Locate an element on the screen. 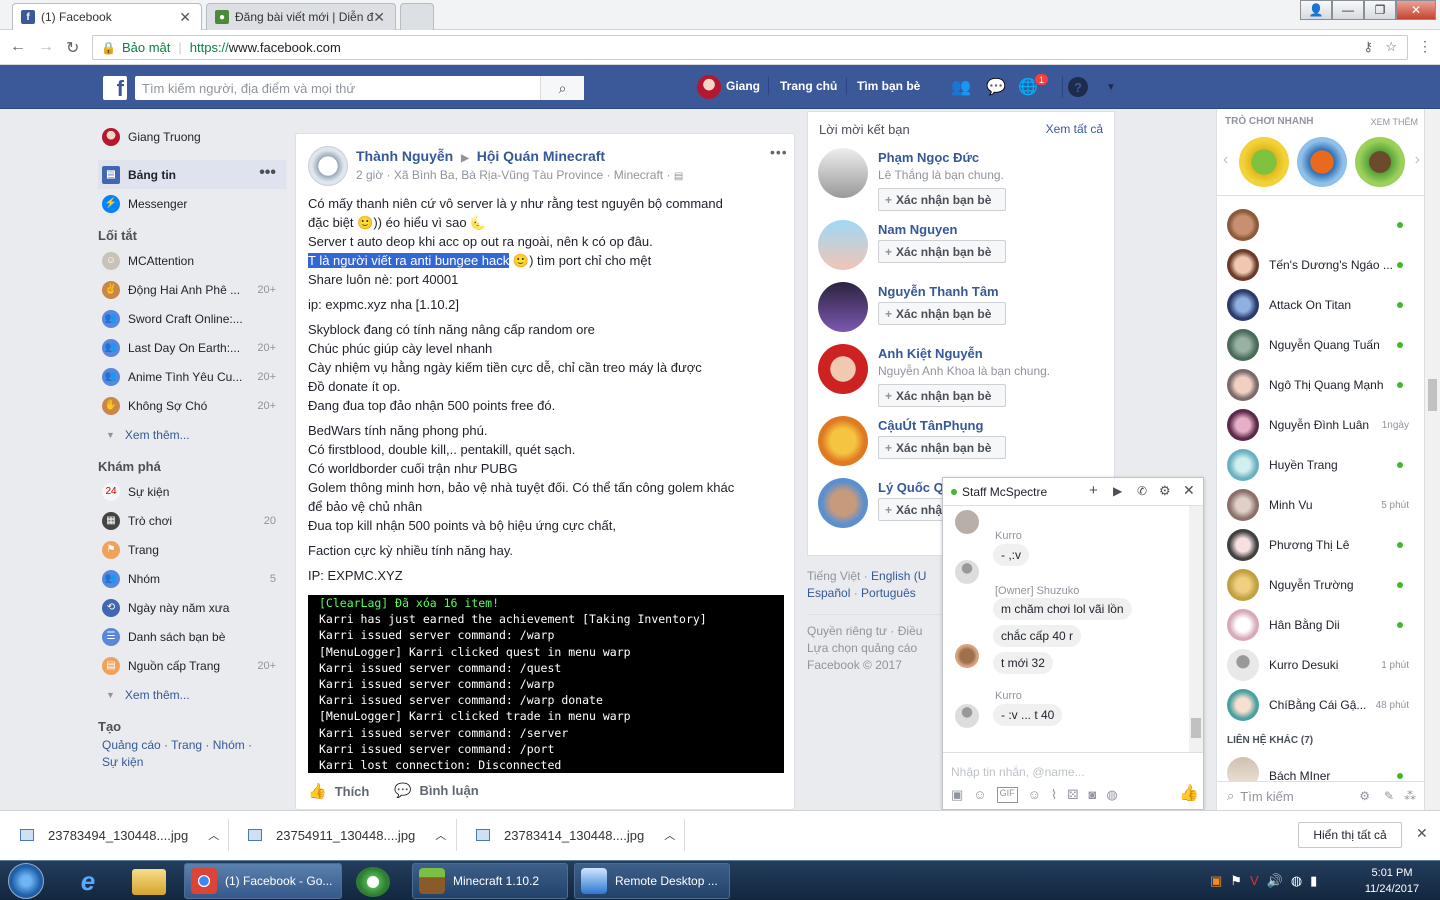  create-event-link: Sự kiện is located at coordinates (122, 762).